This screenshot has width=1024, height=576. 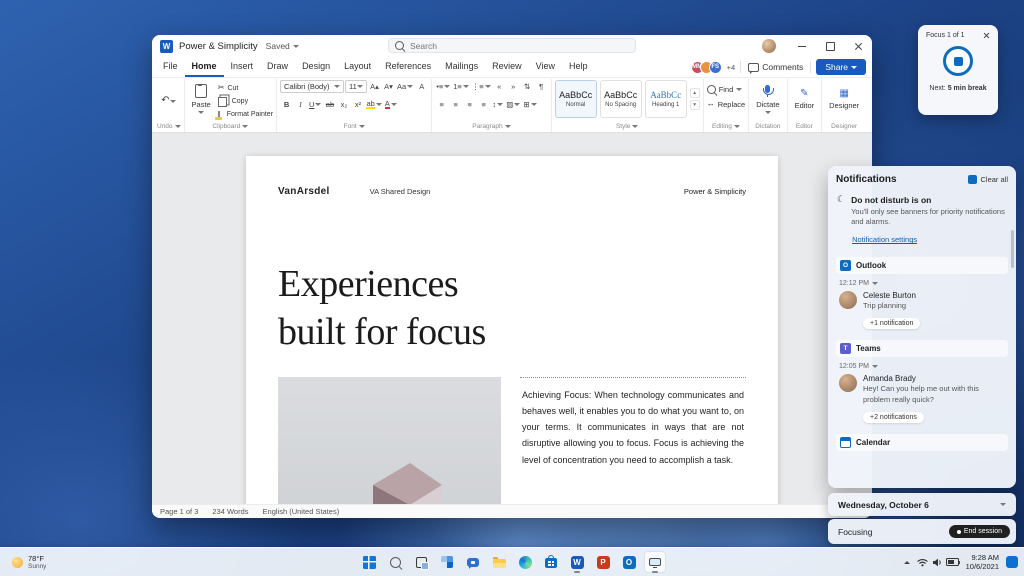 What do you see at coordinates (204, 67) in the screenshot?
I see `tab-home: Home` at bounding box center [204, 67].